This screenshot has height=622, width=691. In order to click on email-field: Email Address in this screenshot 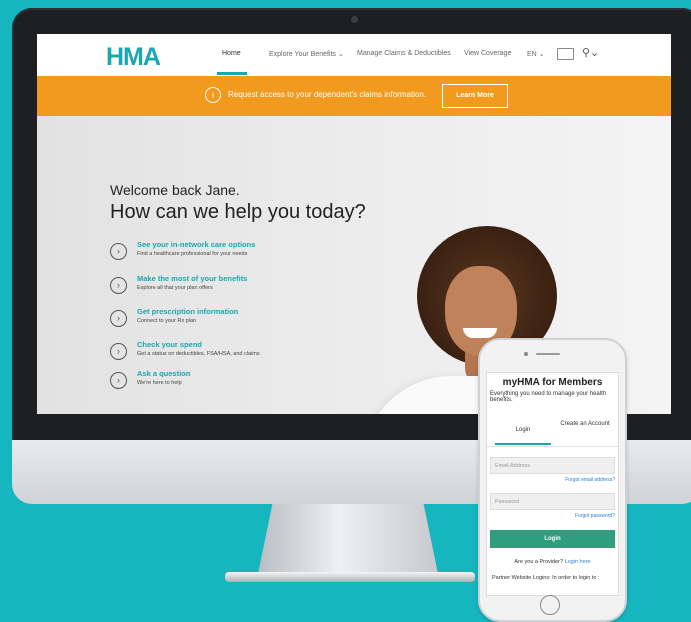, I will do `click(552, 465)`.